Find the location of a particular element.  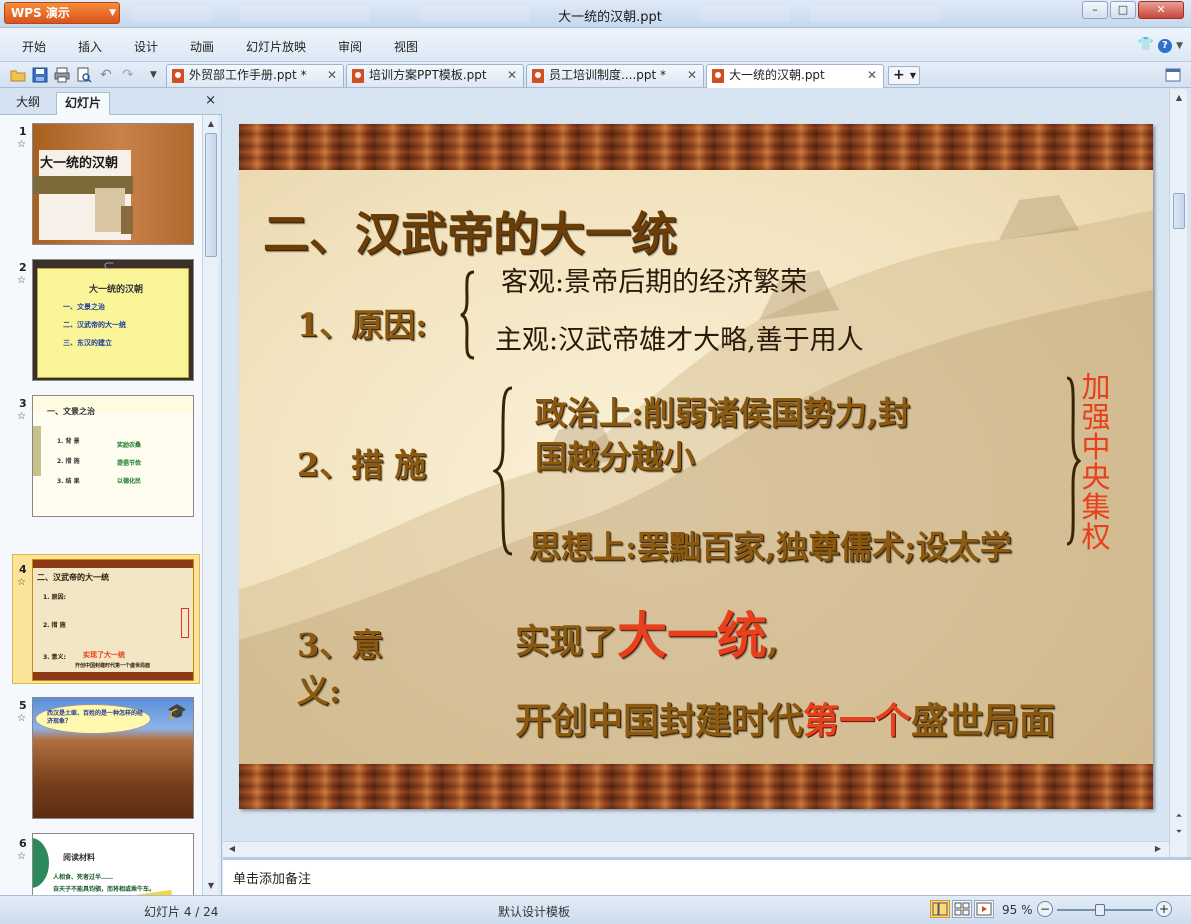

menu-design: 设计 is located at coordinates (146, 46).